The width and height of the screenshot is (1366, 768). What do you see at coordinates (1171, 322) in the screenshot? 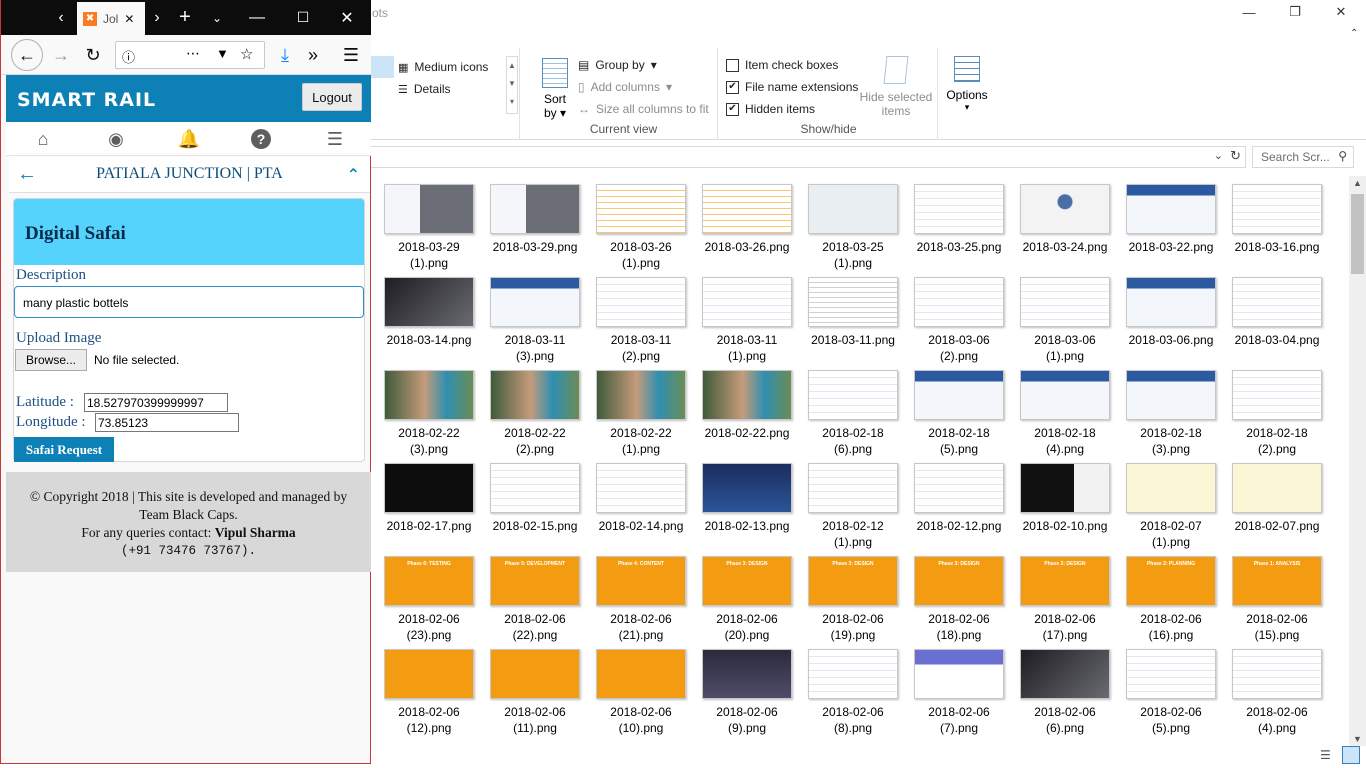
I see `file-item: 2018-03-06.png` at bounding box center [1171, 322].